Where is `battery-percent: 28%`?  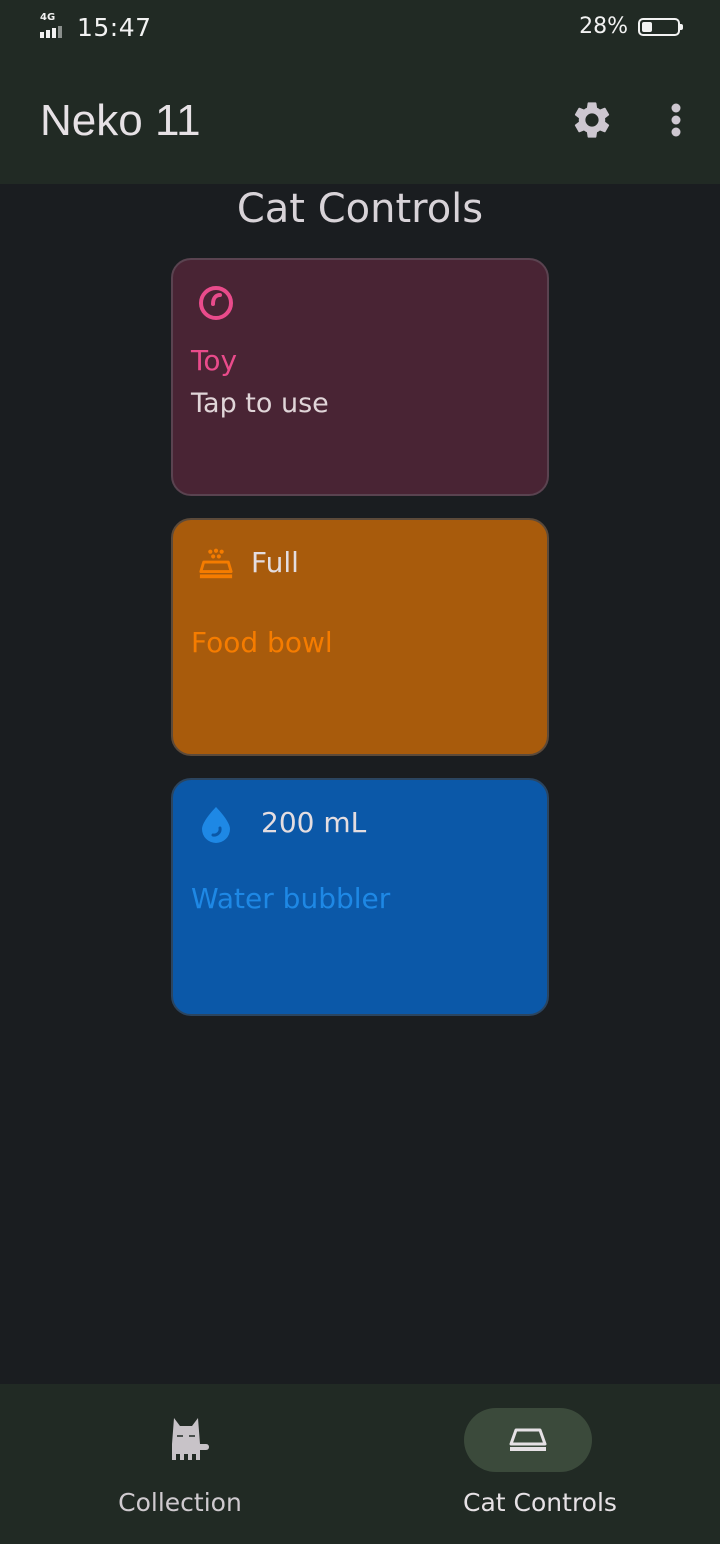 battery-percent: 28% is located at coordinates (603, 26).